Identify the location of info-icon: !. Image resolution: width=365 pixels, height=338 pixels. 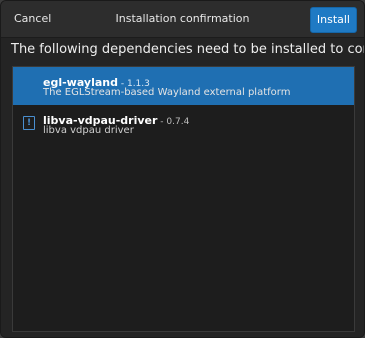
(29, 123).